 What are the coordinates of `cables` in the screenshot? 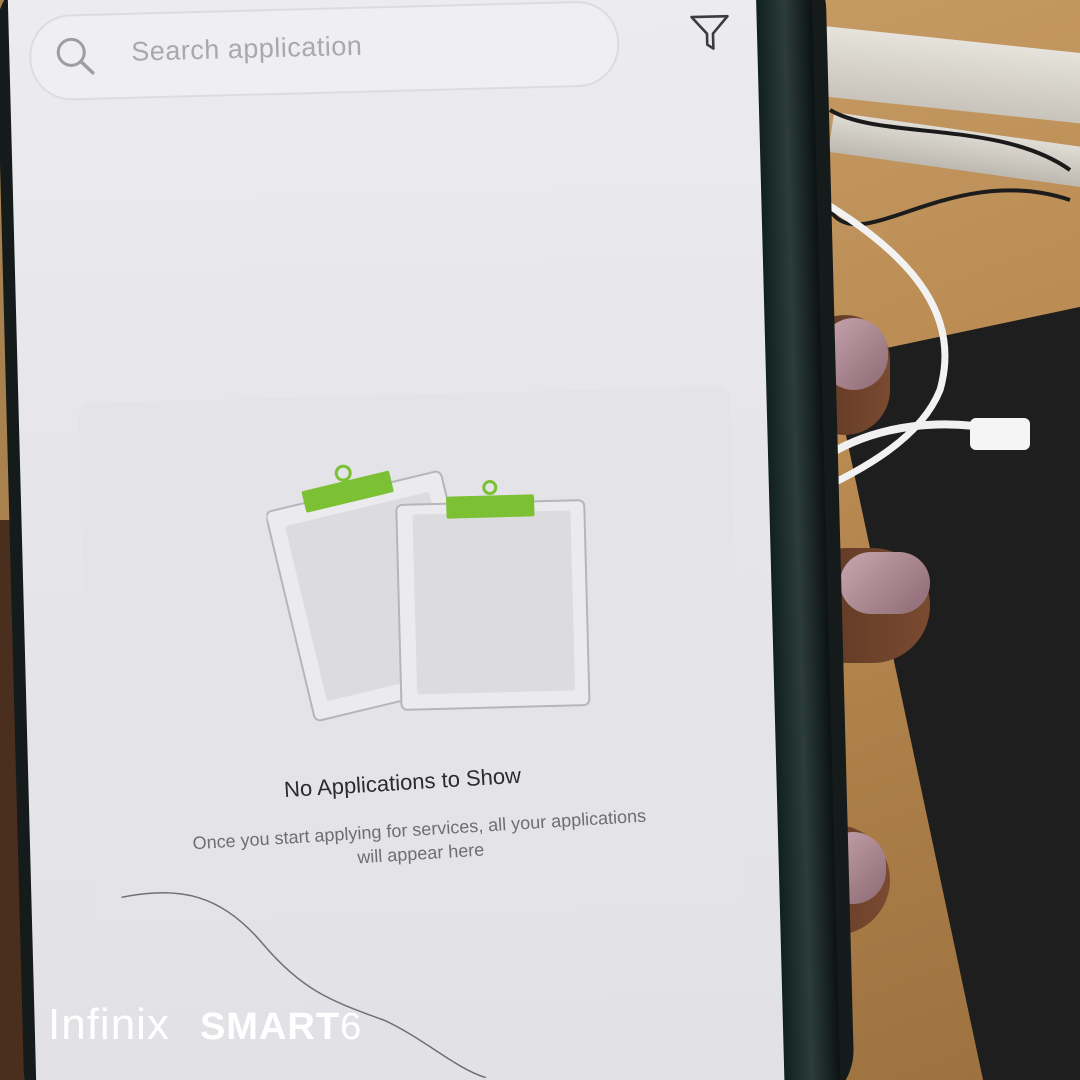 It's located at (944, 301).